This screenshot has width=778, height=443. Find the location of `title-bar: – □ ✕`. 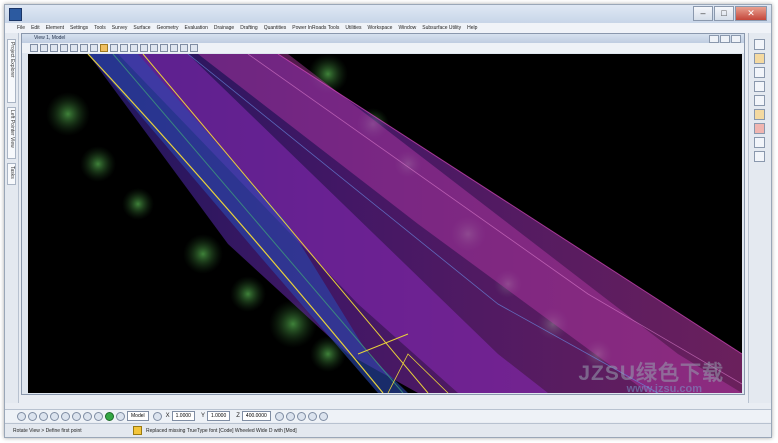

title-bar: – □ ✕ is located at coordinates (388, 14).